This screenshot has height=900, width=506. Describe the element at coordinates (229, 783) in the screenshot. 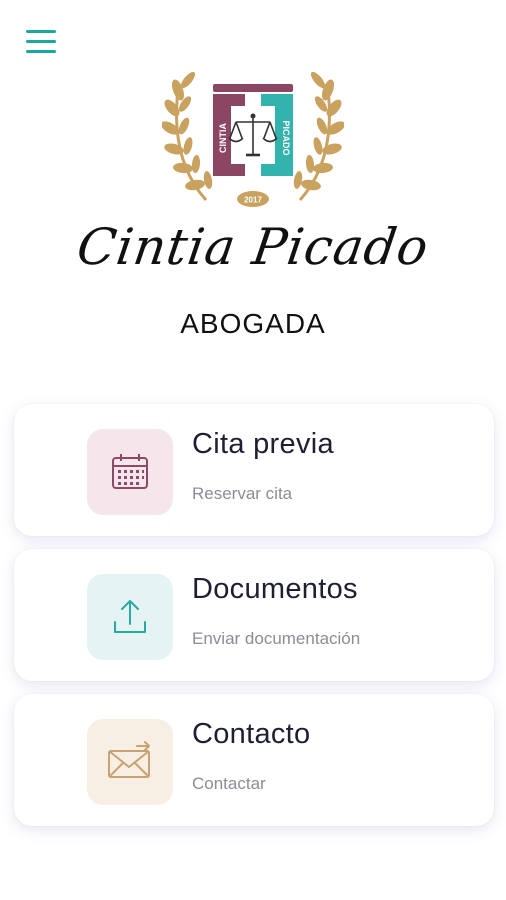

I see `contacto-subtitle: Contactar` at that location.